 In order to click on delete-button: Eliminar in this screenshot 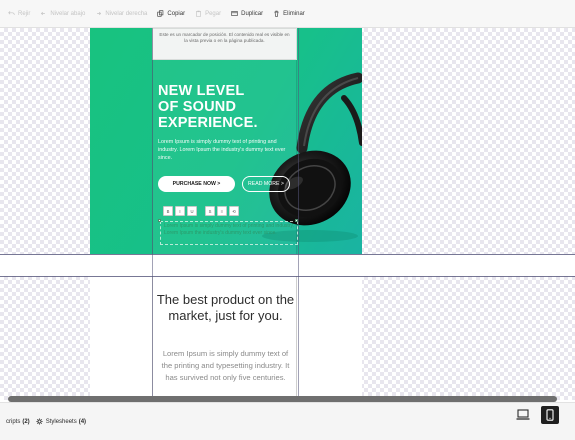, I will do `click(289, 13)`.